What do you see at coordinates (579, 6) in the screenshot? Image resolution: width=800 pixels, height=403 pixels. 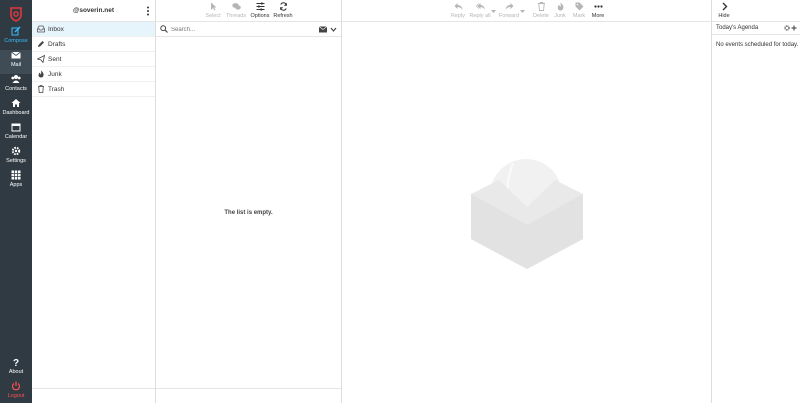 I see `tag-icon` at bounding box center [579, 6].